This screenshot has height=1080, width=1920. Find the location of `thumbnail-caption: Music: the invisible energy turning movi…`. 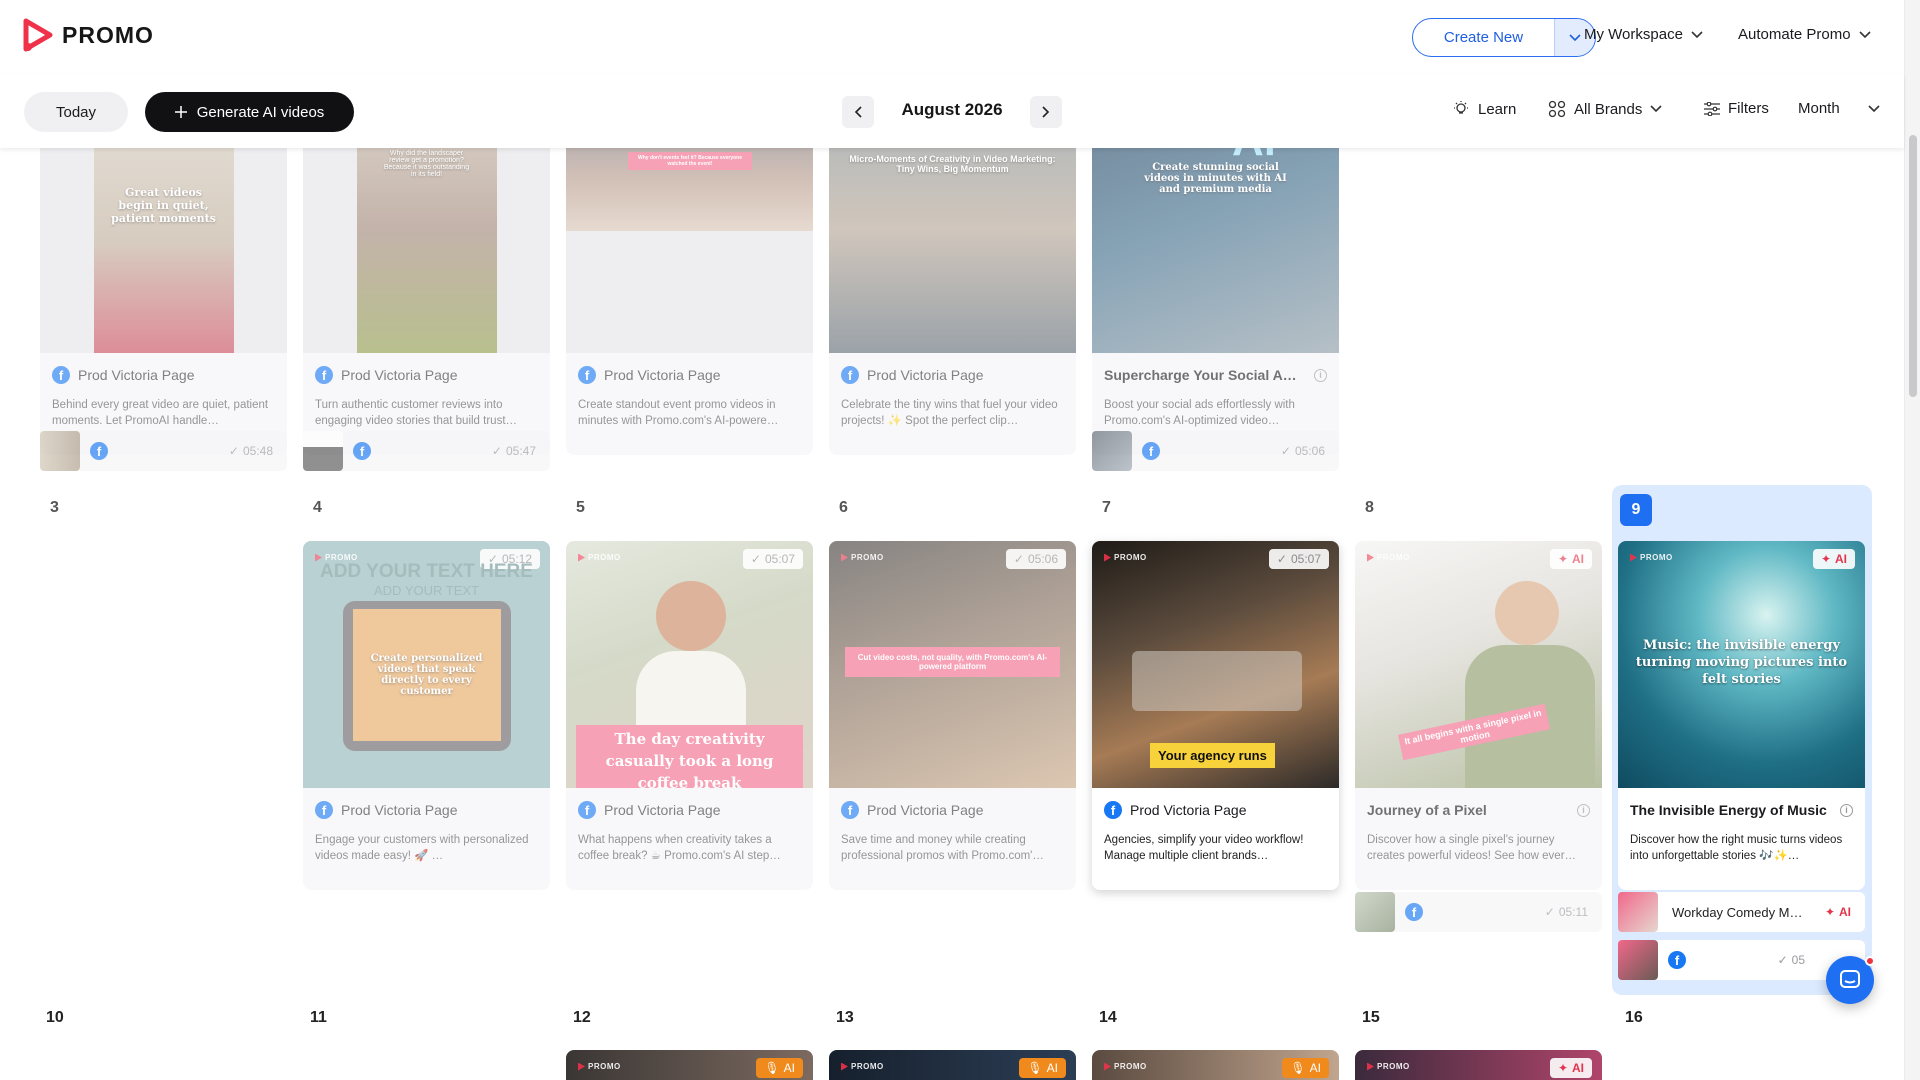

thumbnail-caption: Music: the invisible energy turning movi… is located at coordinates (1741, 662).